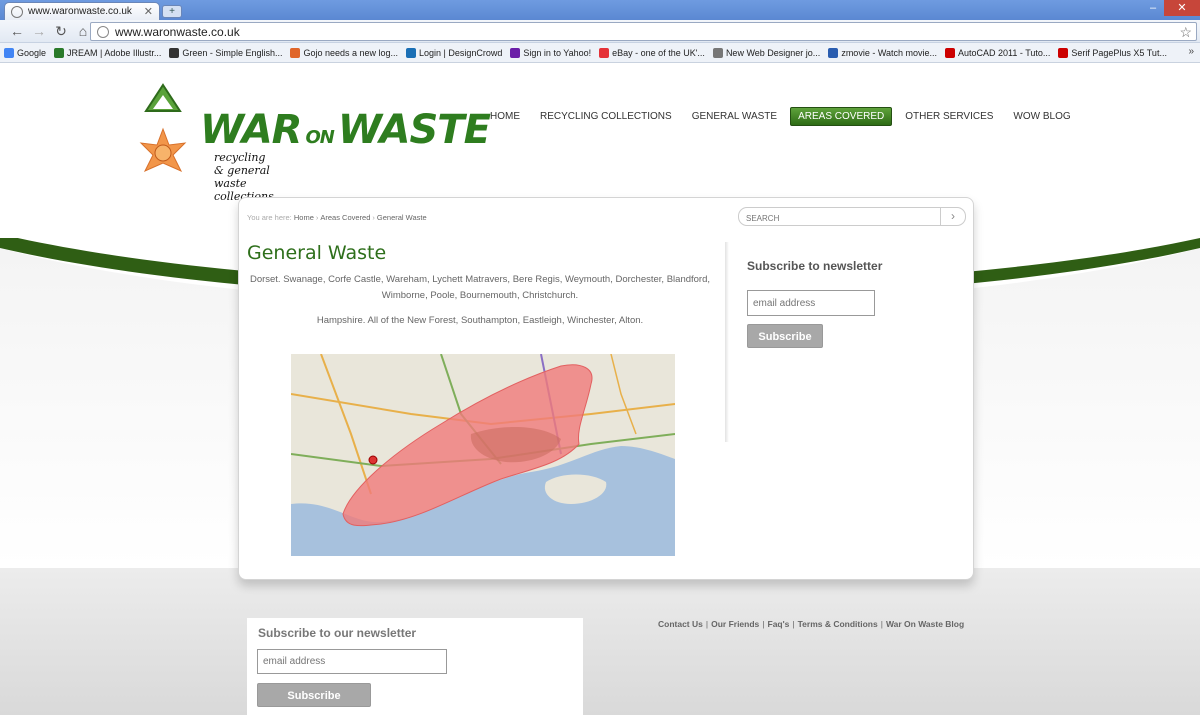 This screenshot has width=1200, height=715. Describe the element at coordinates (345, 217) in the screenshot. I see `breadcrumb-link: Areas Covered` at that location.